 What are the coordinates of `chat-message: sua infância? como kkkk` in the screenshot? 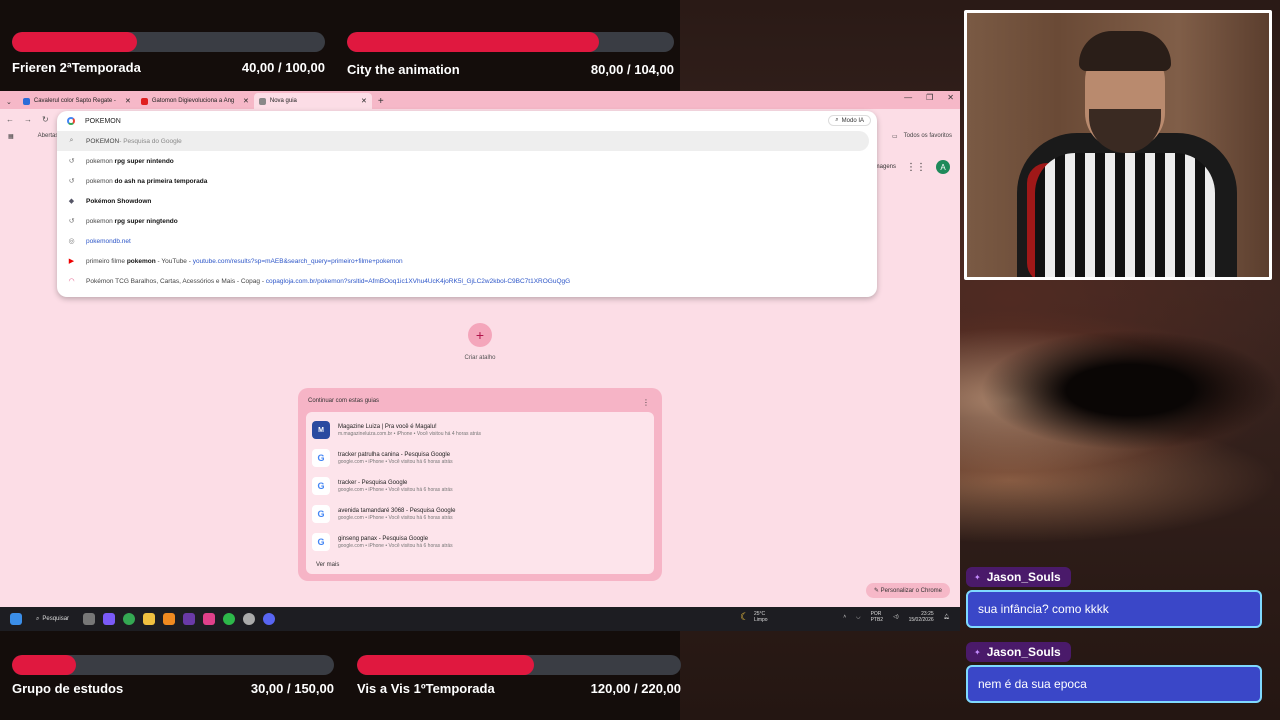 It's located at (1114, 609).